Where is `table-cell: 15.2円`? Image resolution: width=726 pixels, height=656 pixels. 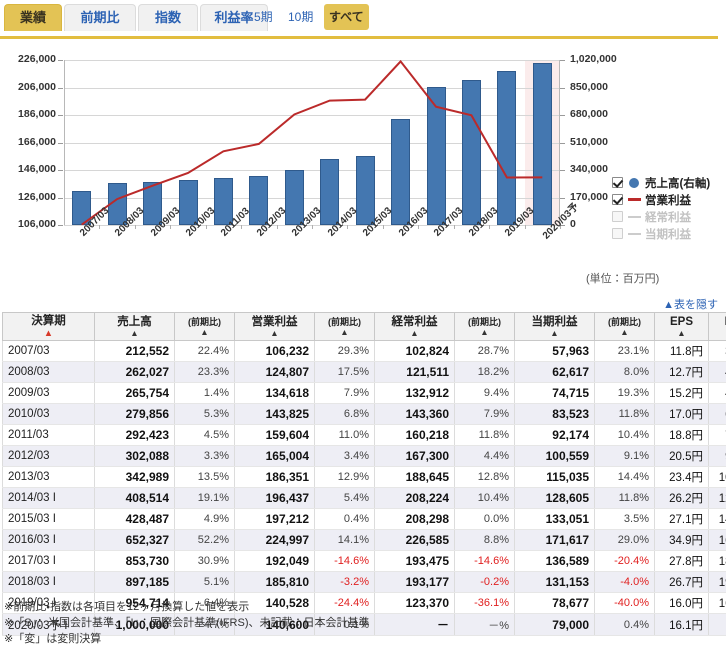 table-cell: 15.2円 is located at coordinates (681, 393).